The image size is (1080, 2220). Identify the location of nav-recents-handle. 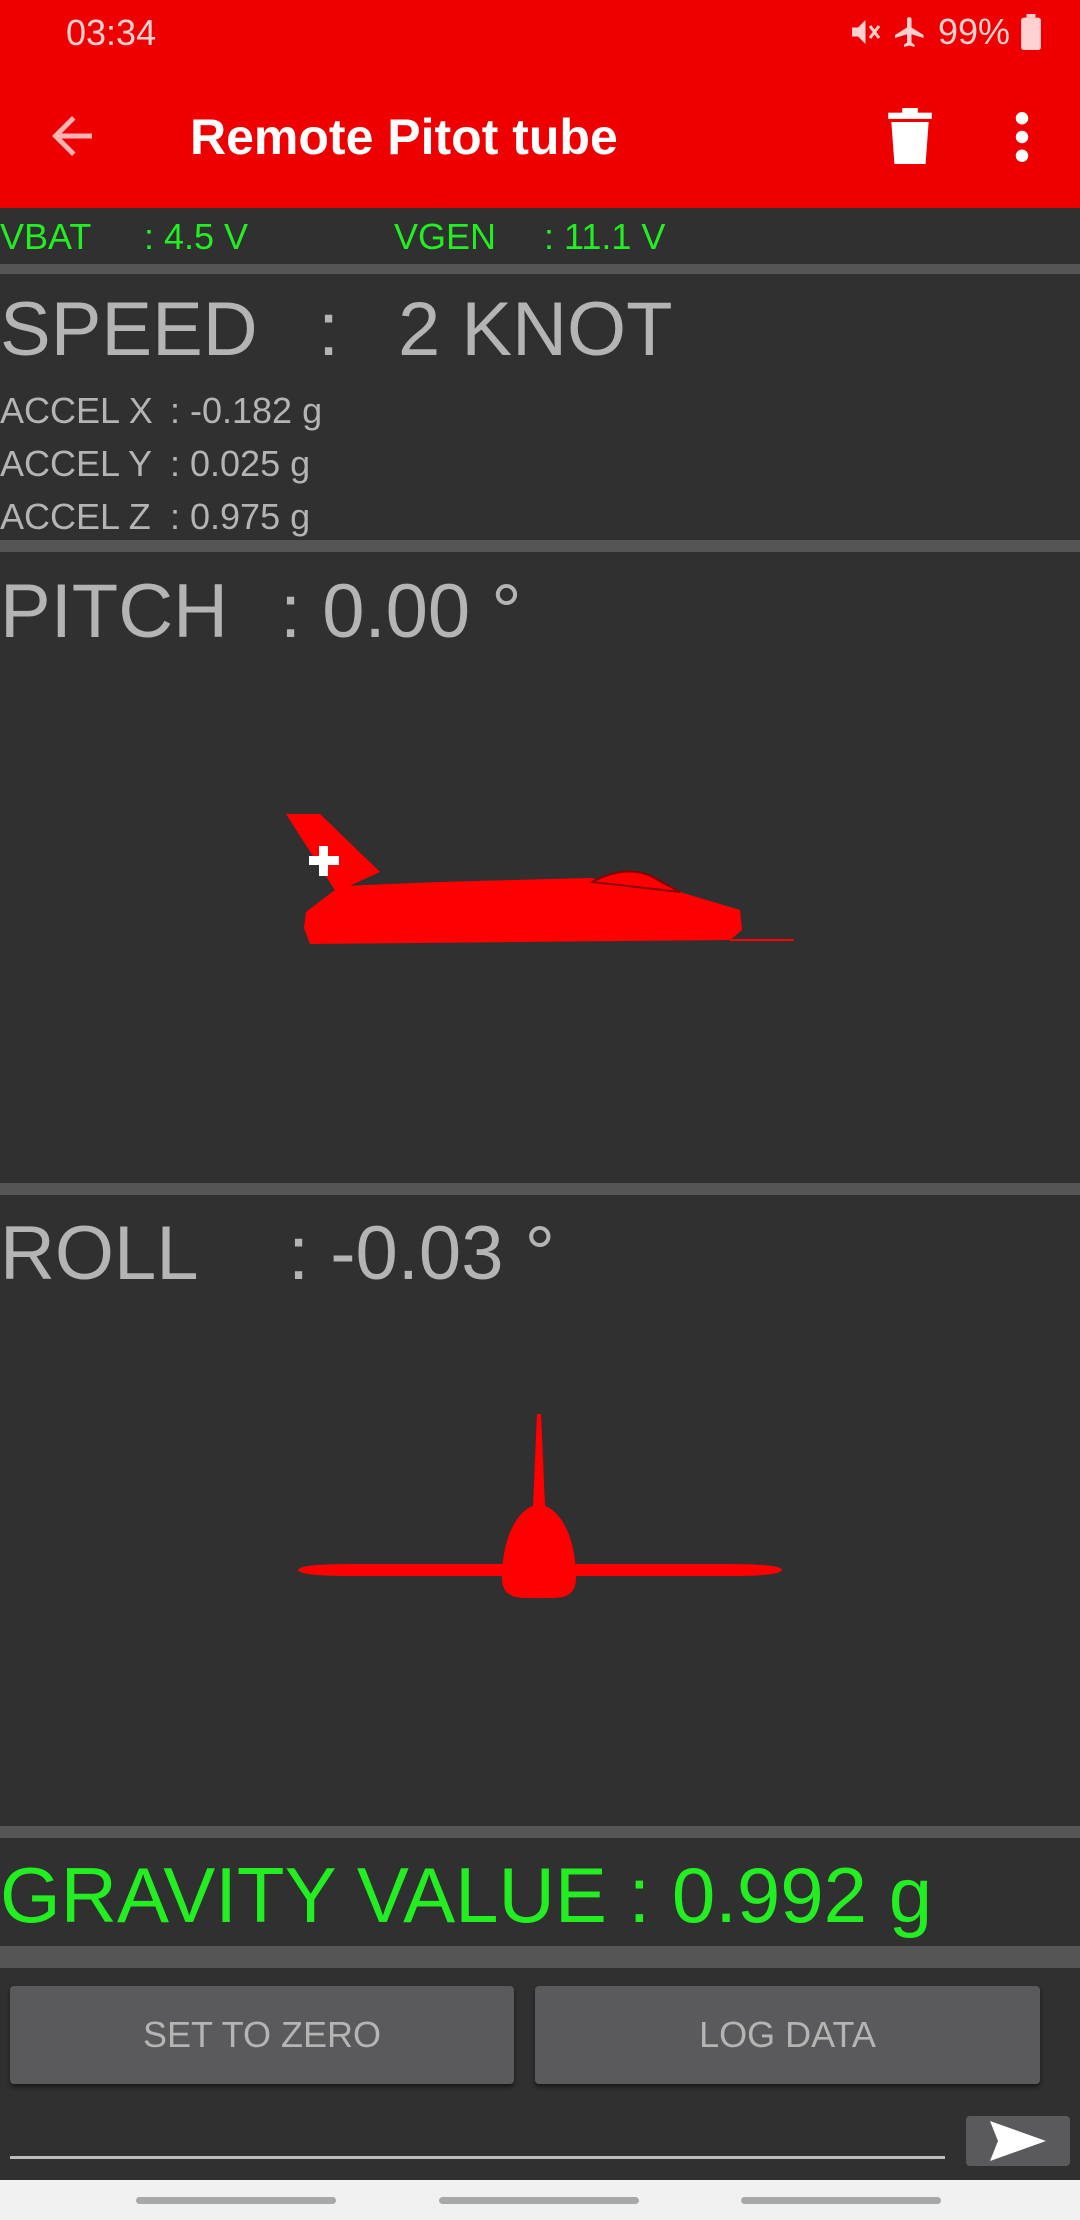
(236, 2200).